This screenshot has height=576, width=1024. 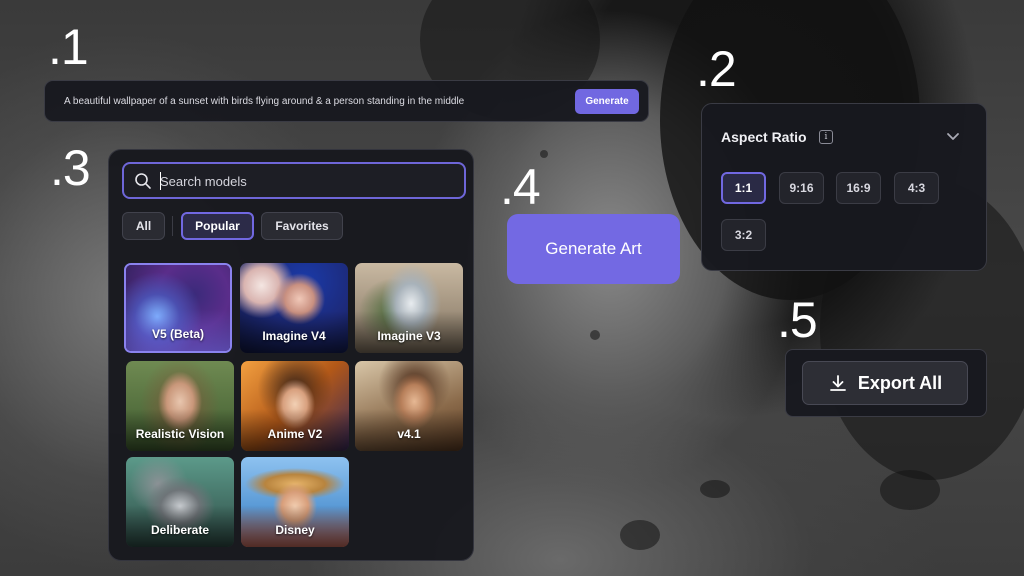 I want to click on model-card-imagine-v4: Imagine V4, so click(x=294, y=308).